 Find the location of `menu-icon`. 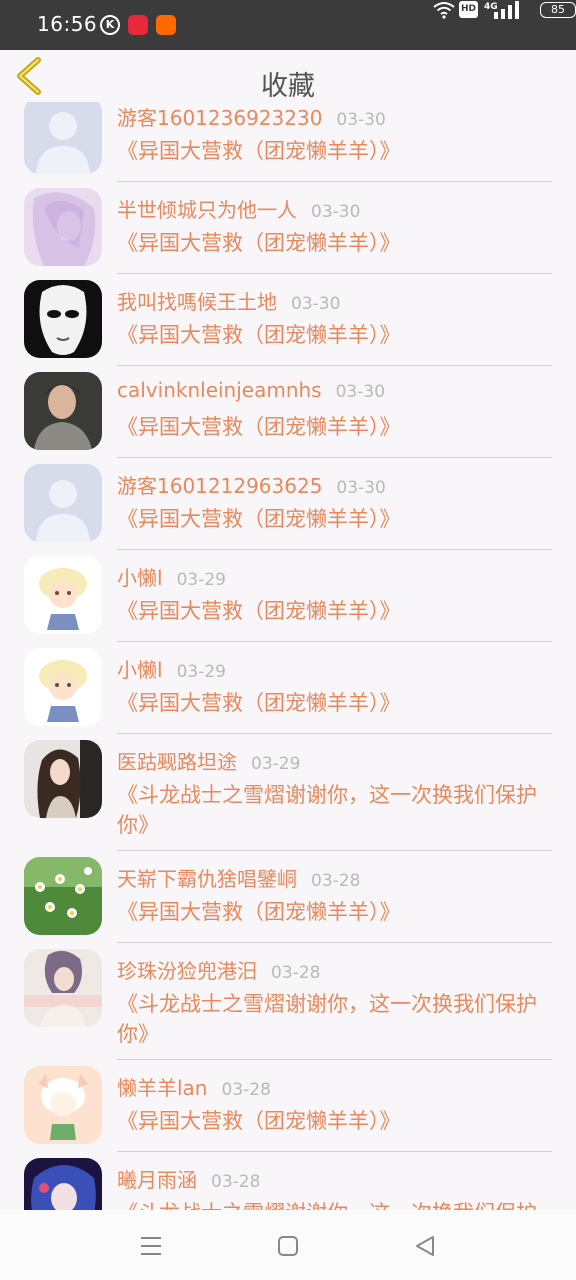

menu-icon is located at coordinates (151, 1246).